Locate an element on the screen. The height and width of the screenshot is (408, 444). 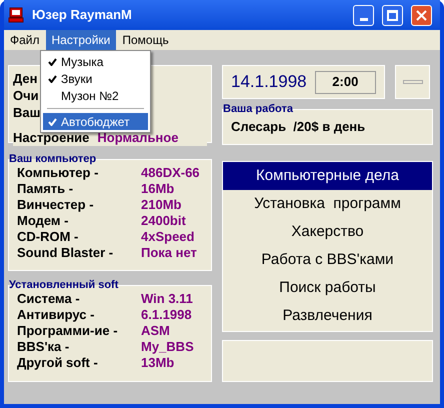
activity-item: Поиск работы is located at coordinates (327, 288).